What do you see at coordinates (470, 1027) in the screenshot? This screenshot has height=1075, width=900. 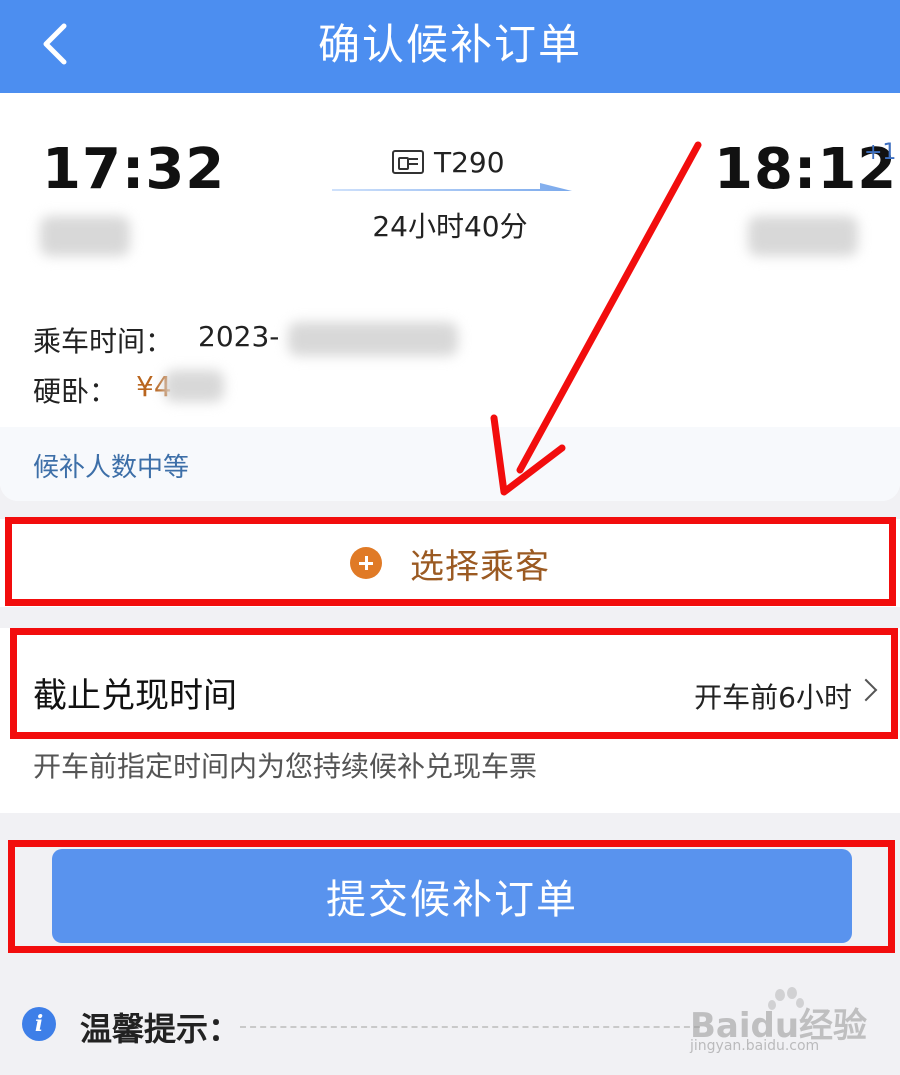 I see `tips-divider` at bounding box center [470, 1027].